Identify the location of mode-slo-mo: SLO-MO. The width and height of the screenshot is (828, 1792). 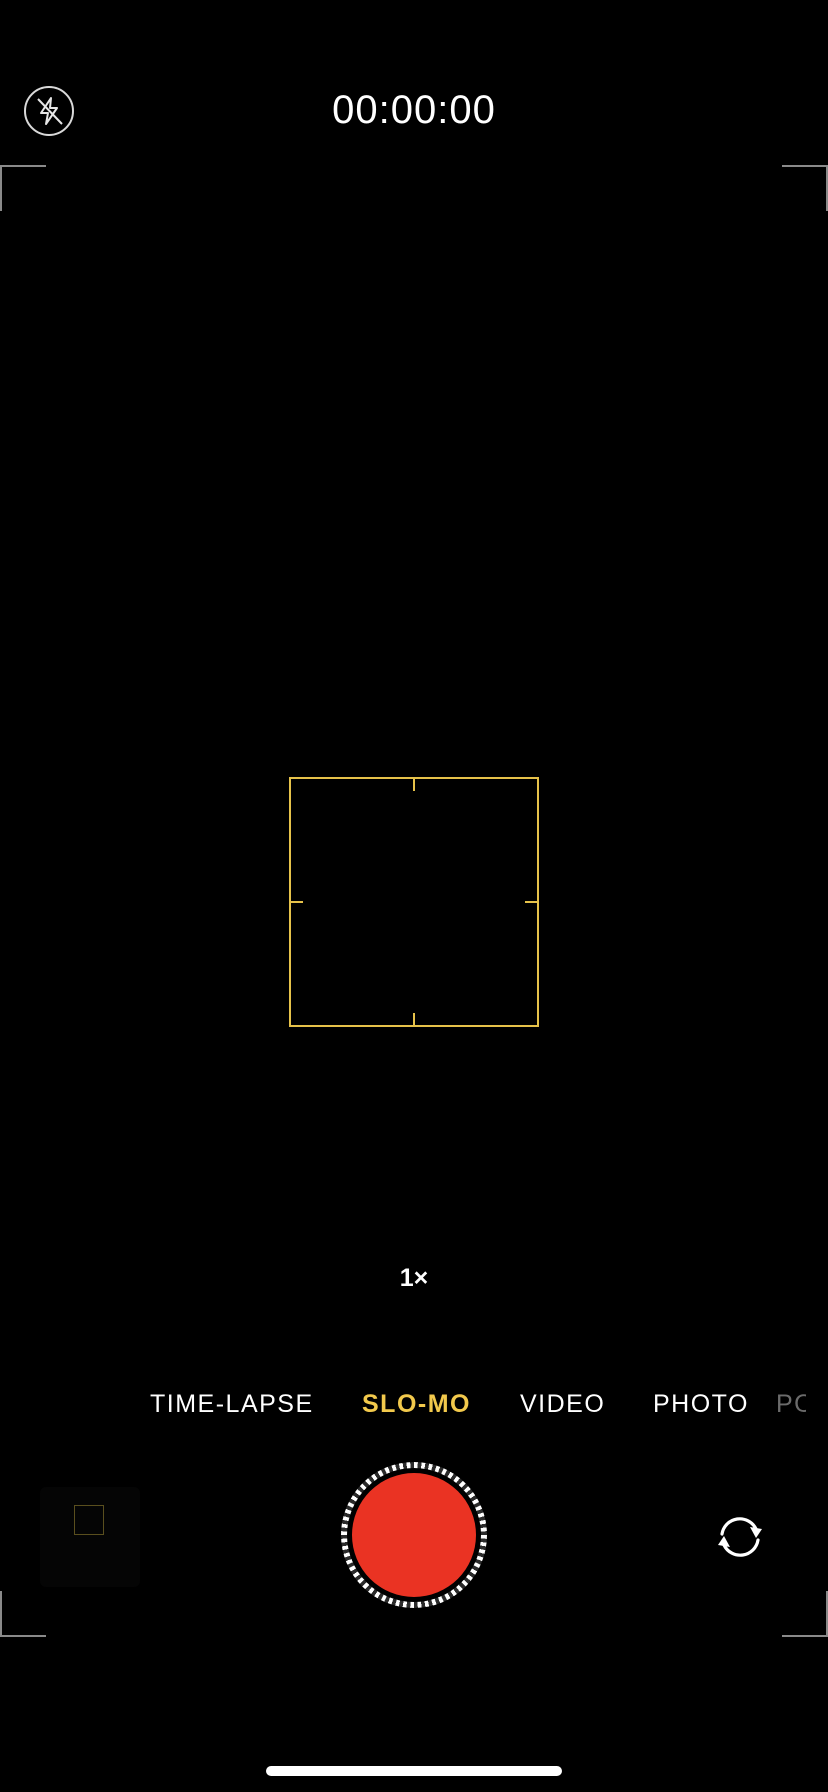
(416, 1404).